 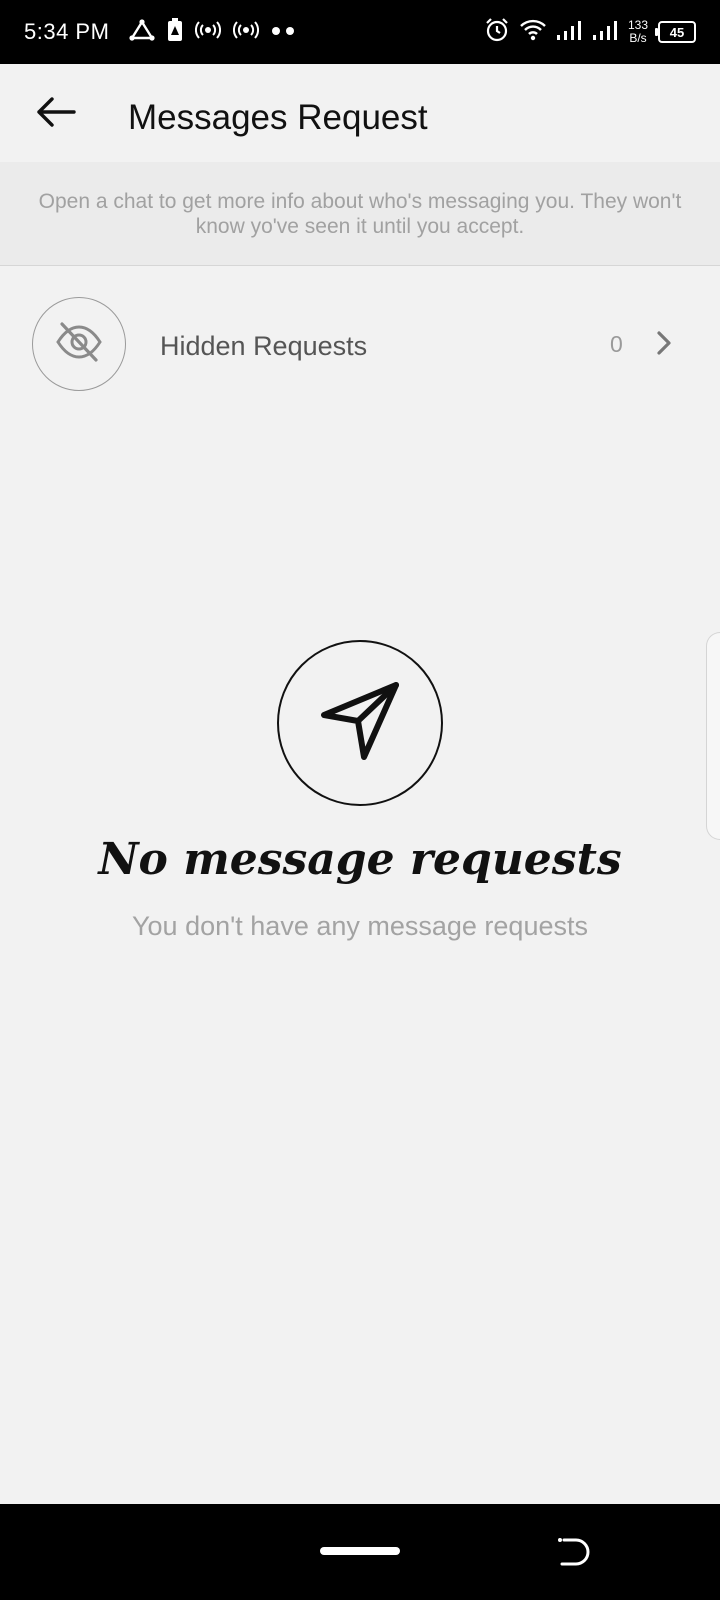 I want to click on back-button, so click(x=56, y=114).